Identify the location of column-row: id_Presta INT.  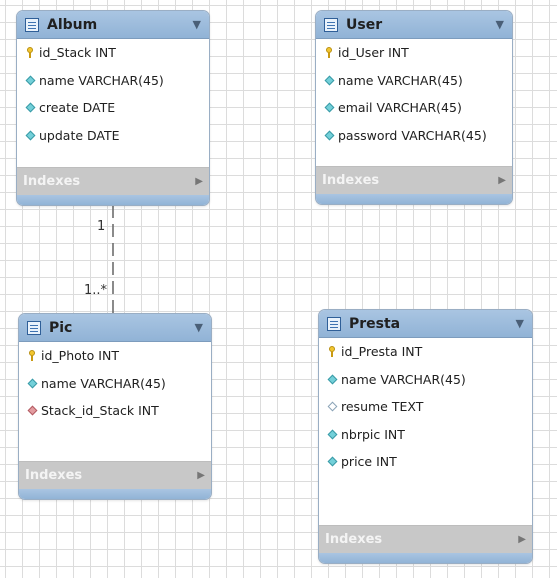
(425, 352).